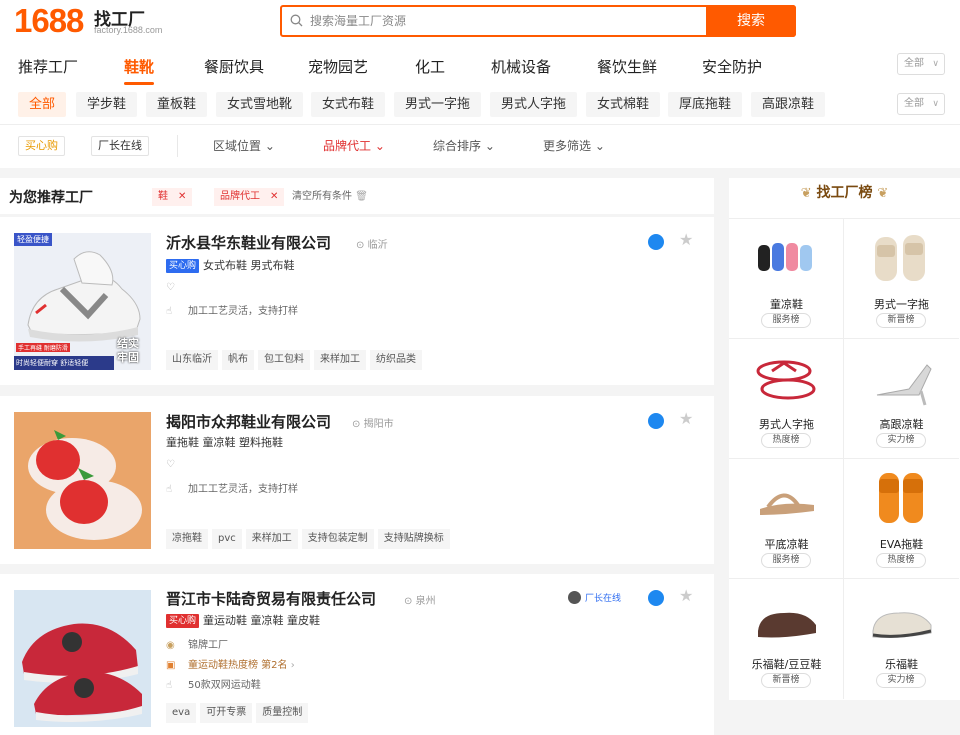  I want to click on all-subcategories-dropdown: 全部 ∨, so click(921, 104).